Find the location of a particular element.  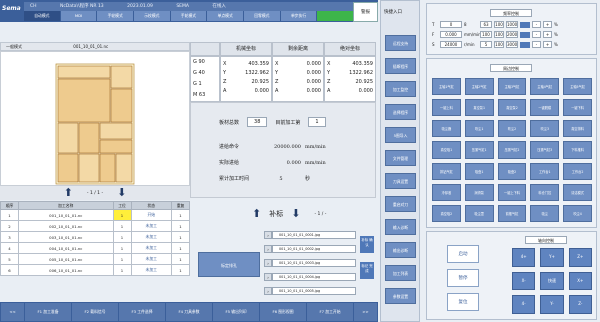

table-row: 4 004_10_01_01.nc 1 未加工 1 is located at coordinates (95, 248).